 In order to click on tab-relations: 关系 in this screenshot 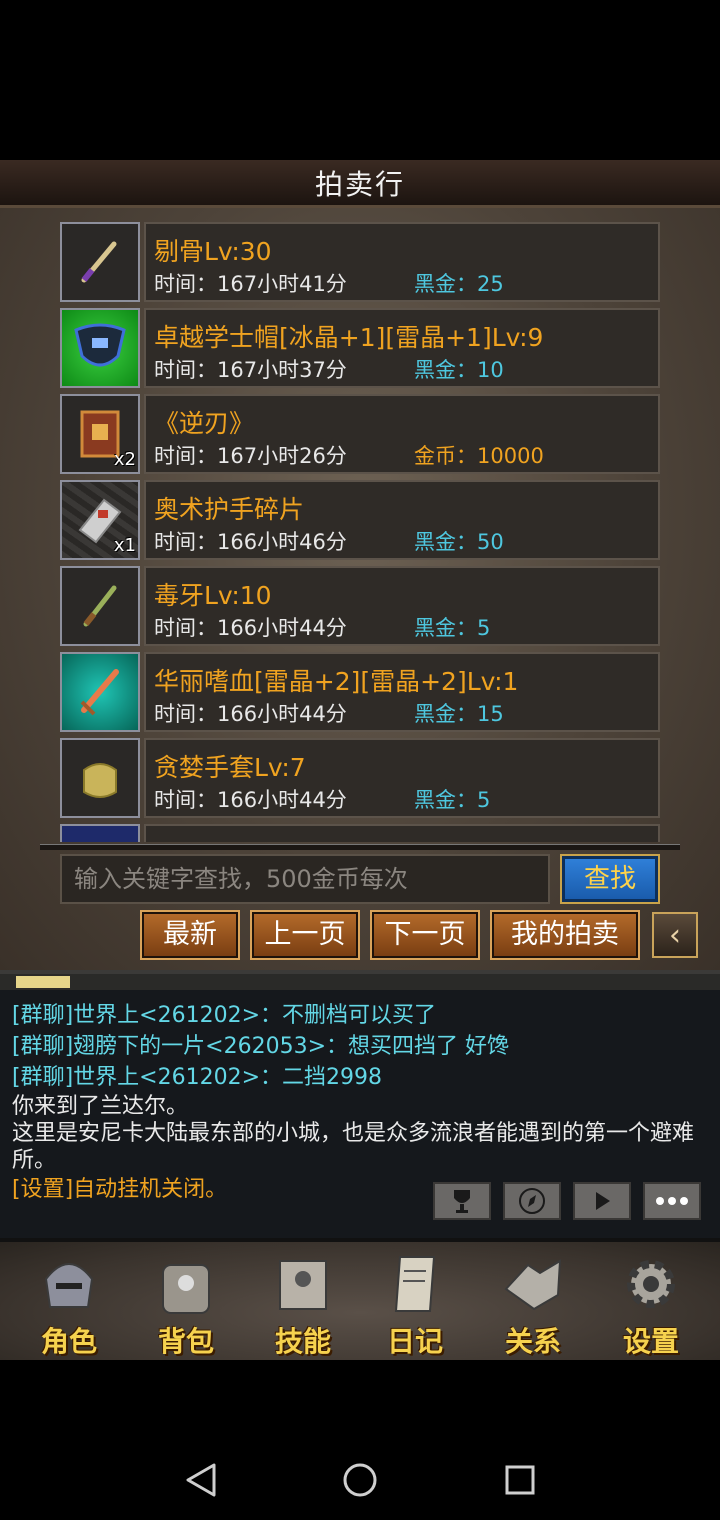, I will do `click(533, 1304)`.